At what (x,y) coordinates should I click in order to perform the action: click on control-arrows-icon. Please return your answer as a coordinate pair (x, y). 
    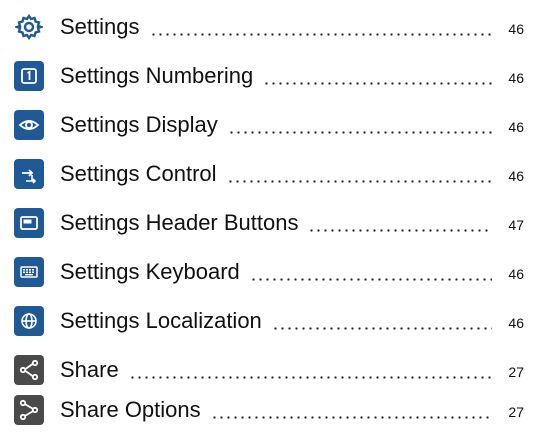
    Looking at the image, I should click on (29, 174).